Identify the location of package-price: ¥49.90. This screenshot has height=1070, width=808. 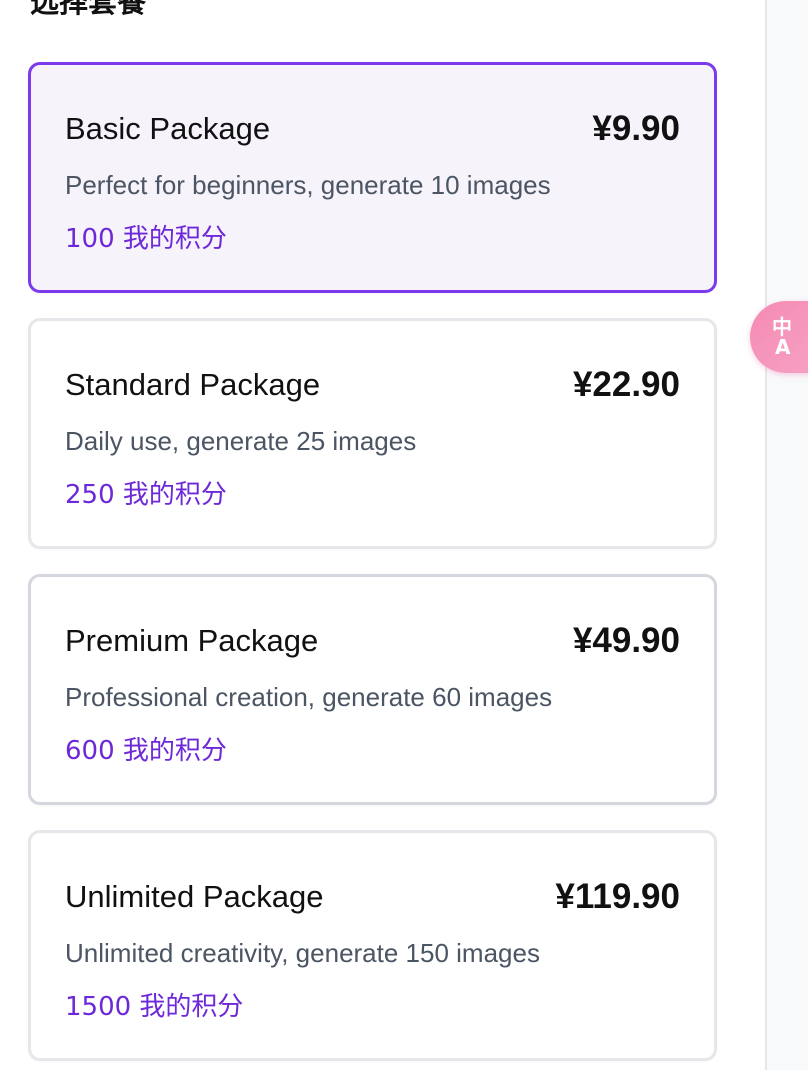
(626, 640).